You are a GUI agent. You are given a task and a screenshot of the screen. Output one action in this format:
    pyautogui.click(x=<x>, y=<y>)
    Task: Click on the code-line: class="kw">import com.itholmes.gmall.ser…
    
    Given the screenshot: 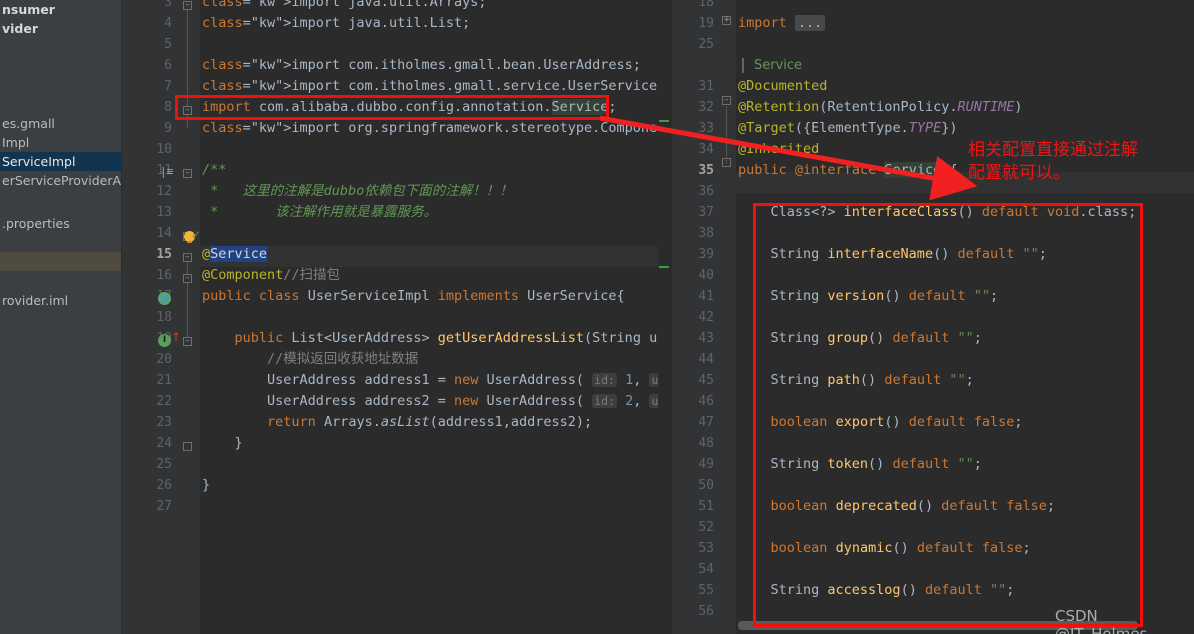 What is the action you would take?
    pyautogui.click(x=433, y=86)
    